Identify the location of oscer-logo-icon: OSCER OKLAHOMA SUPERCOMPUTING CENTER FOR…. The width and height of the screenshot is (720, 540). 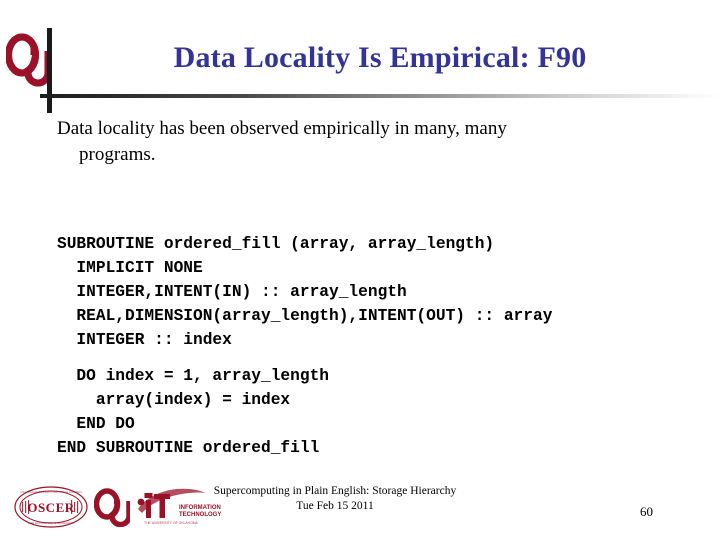
(51, 507).